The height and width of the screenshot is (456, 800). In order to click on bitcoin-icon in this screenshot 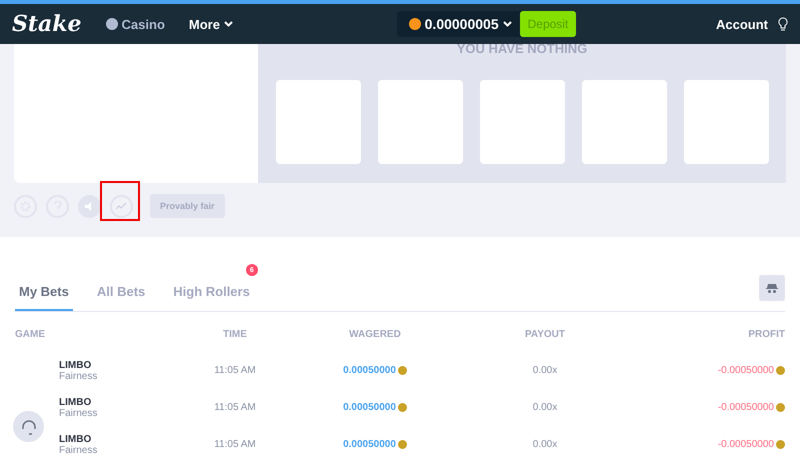, I will do `click(414, 24)`.